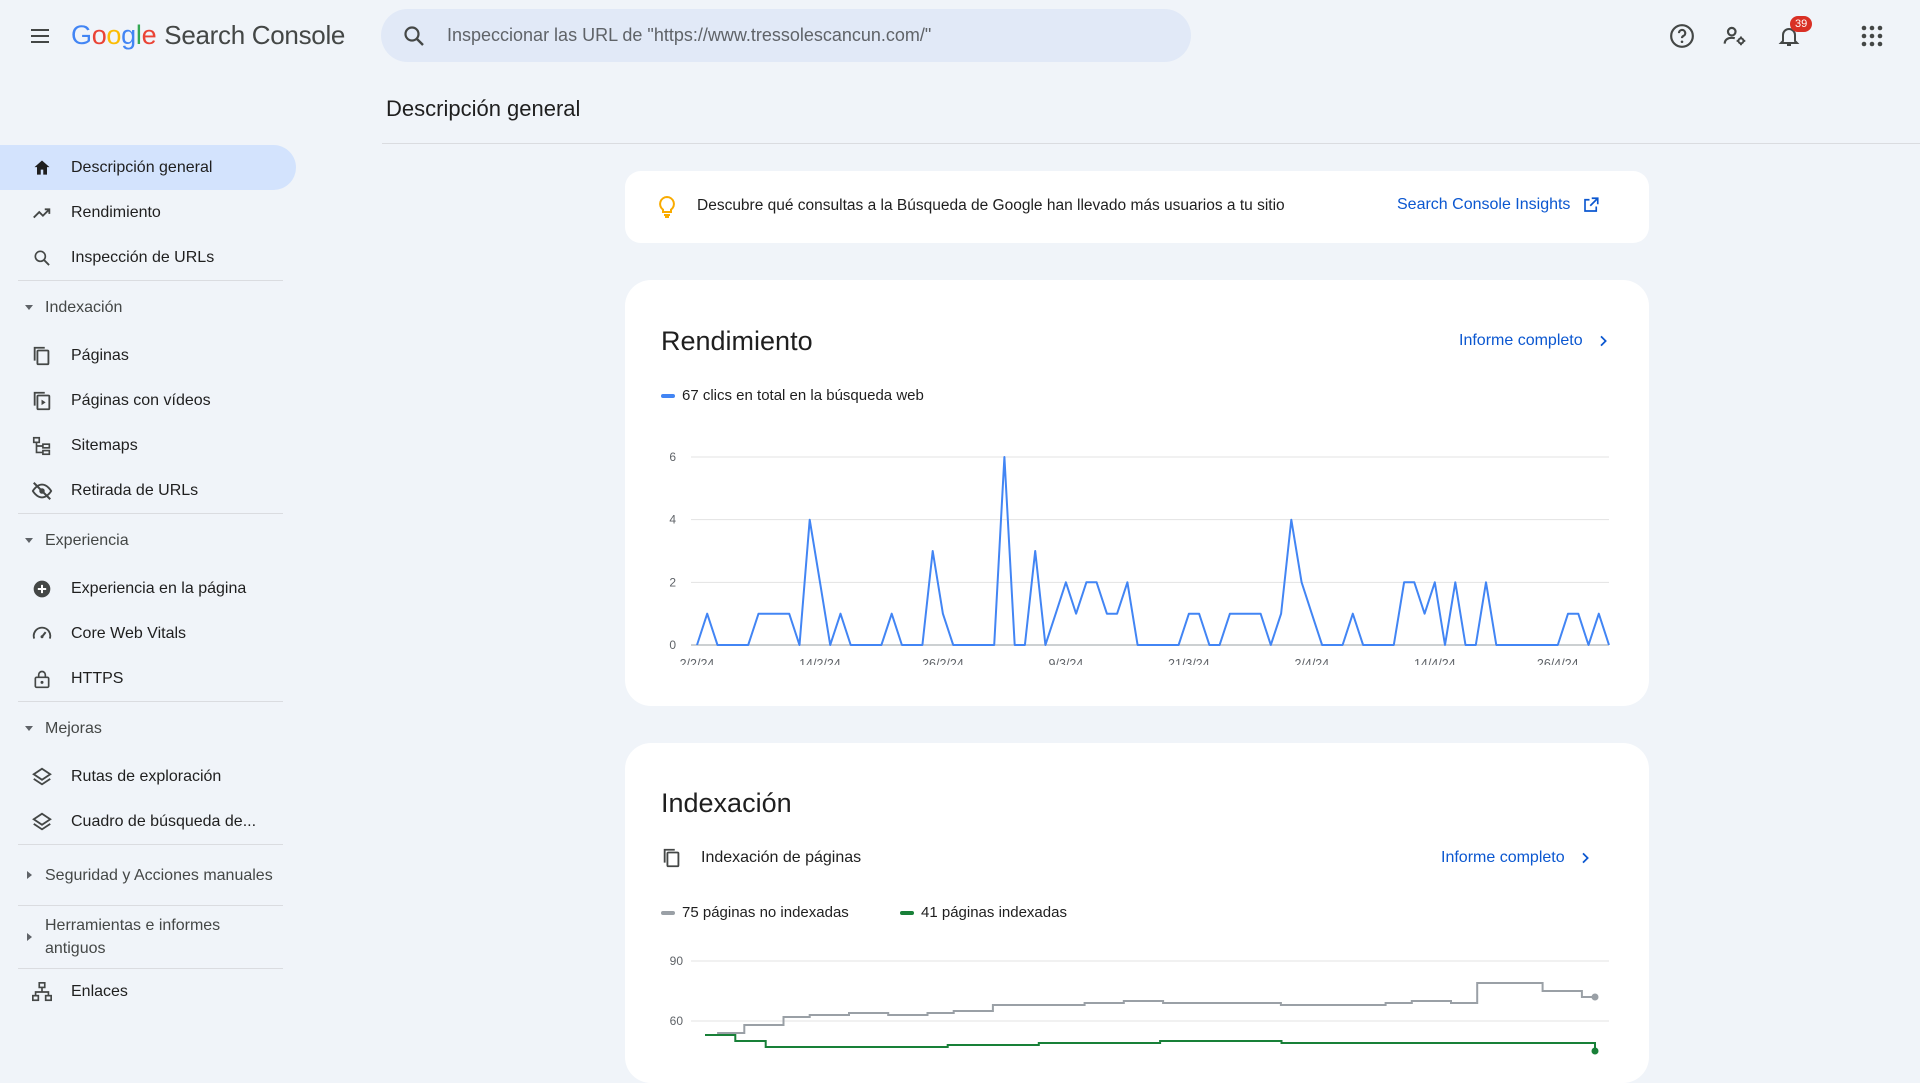 The image size is (1920, 1083). I want to click on legend-label: 67 clics en total en la búsqueda web, so click(803, 395).